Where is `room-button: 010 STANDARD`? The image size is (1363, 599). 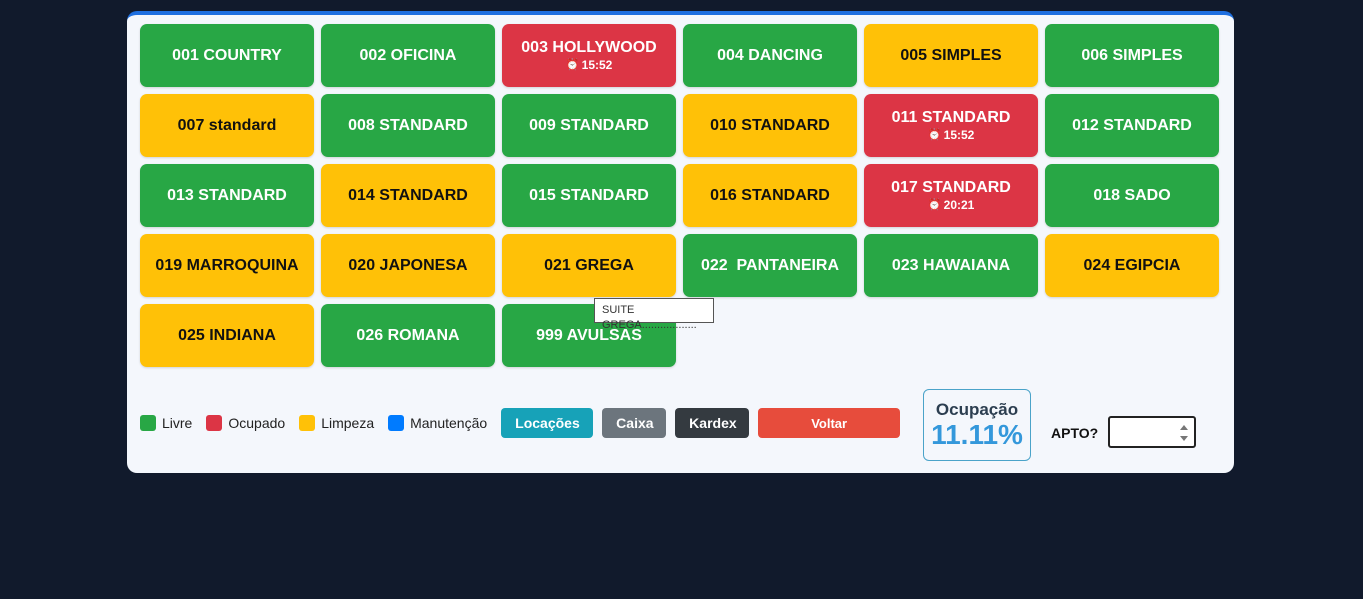 room-button: 010 STANDARD is located at coordinates (770, 125).